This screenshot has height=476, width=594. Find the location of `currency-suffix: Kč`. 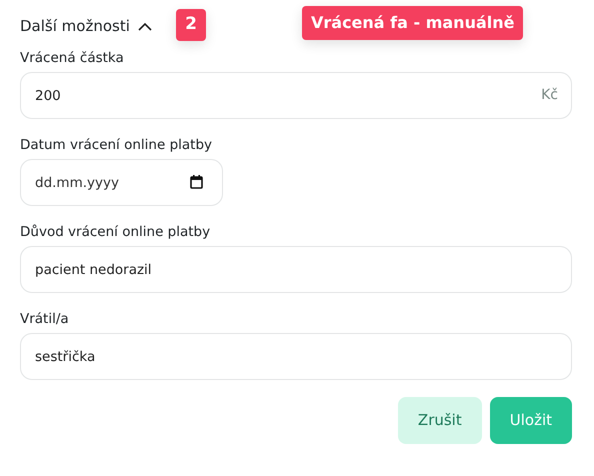

currency-suffix: Kč is located at coordinates (549, 95).